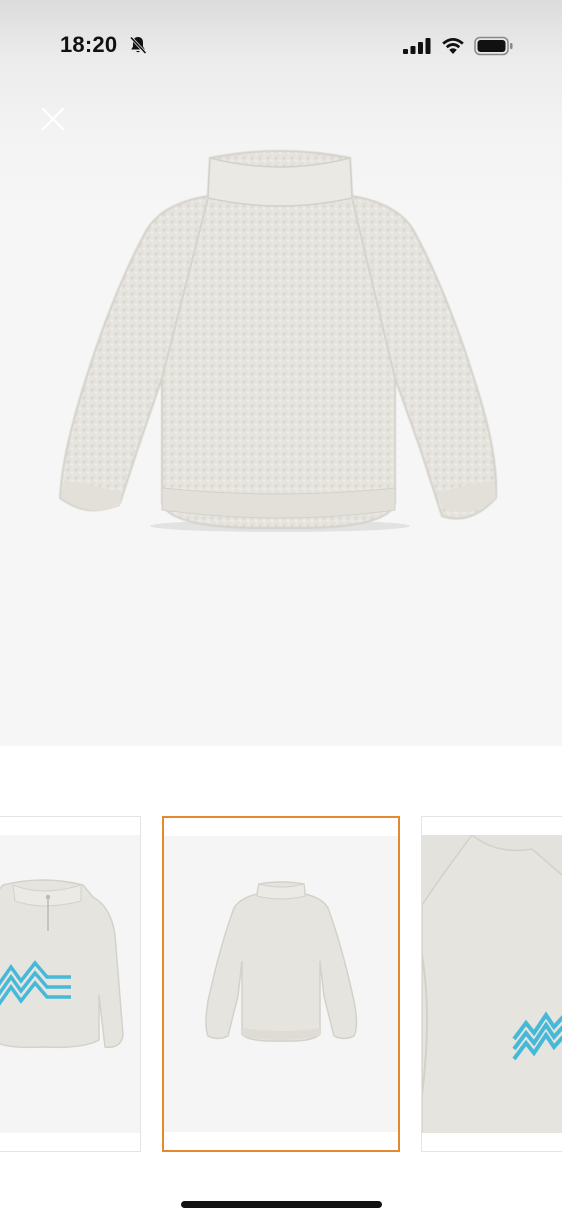  Describe the element at coordinates (138, 45) in the screenshot. I see `bell-slash-icon` at that location.